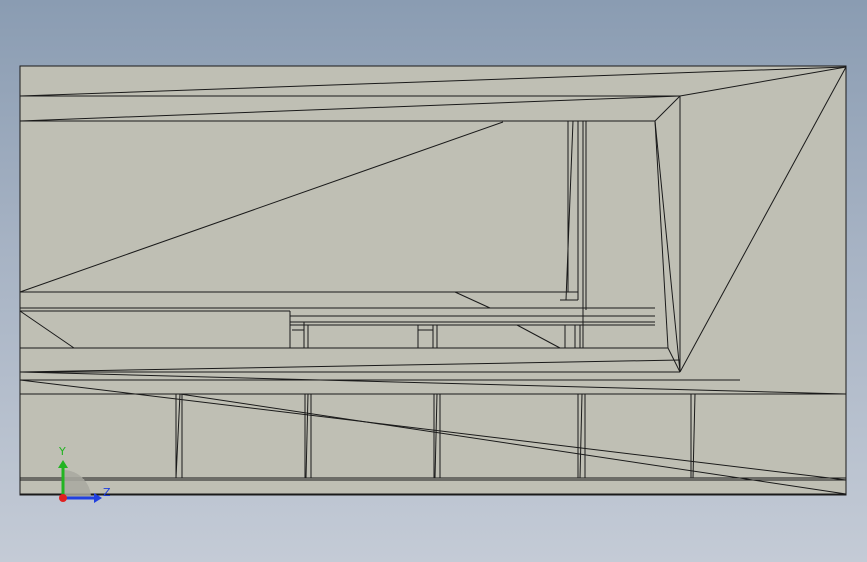 The image size is (867, 562). Describe the element at coordinates (107, 492) in the screenshot. I see `z-axis-label: Z` at that location.